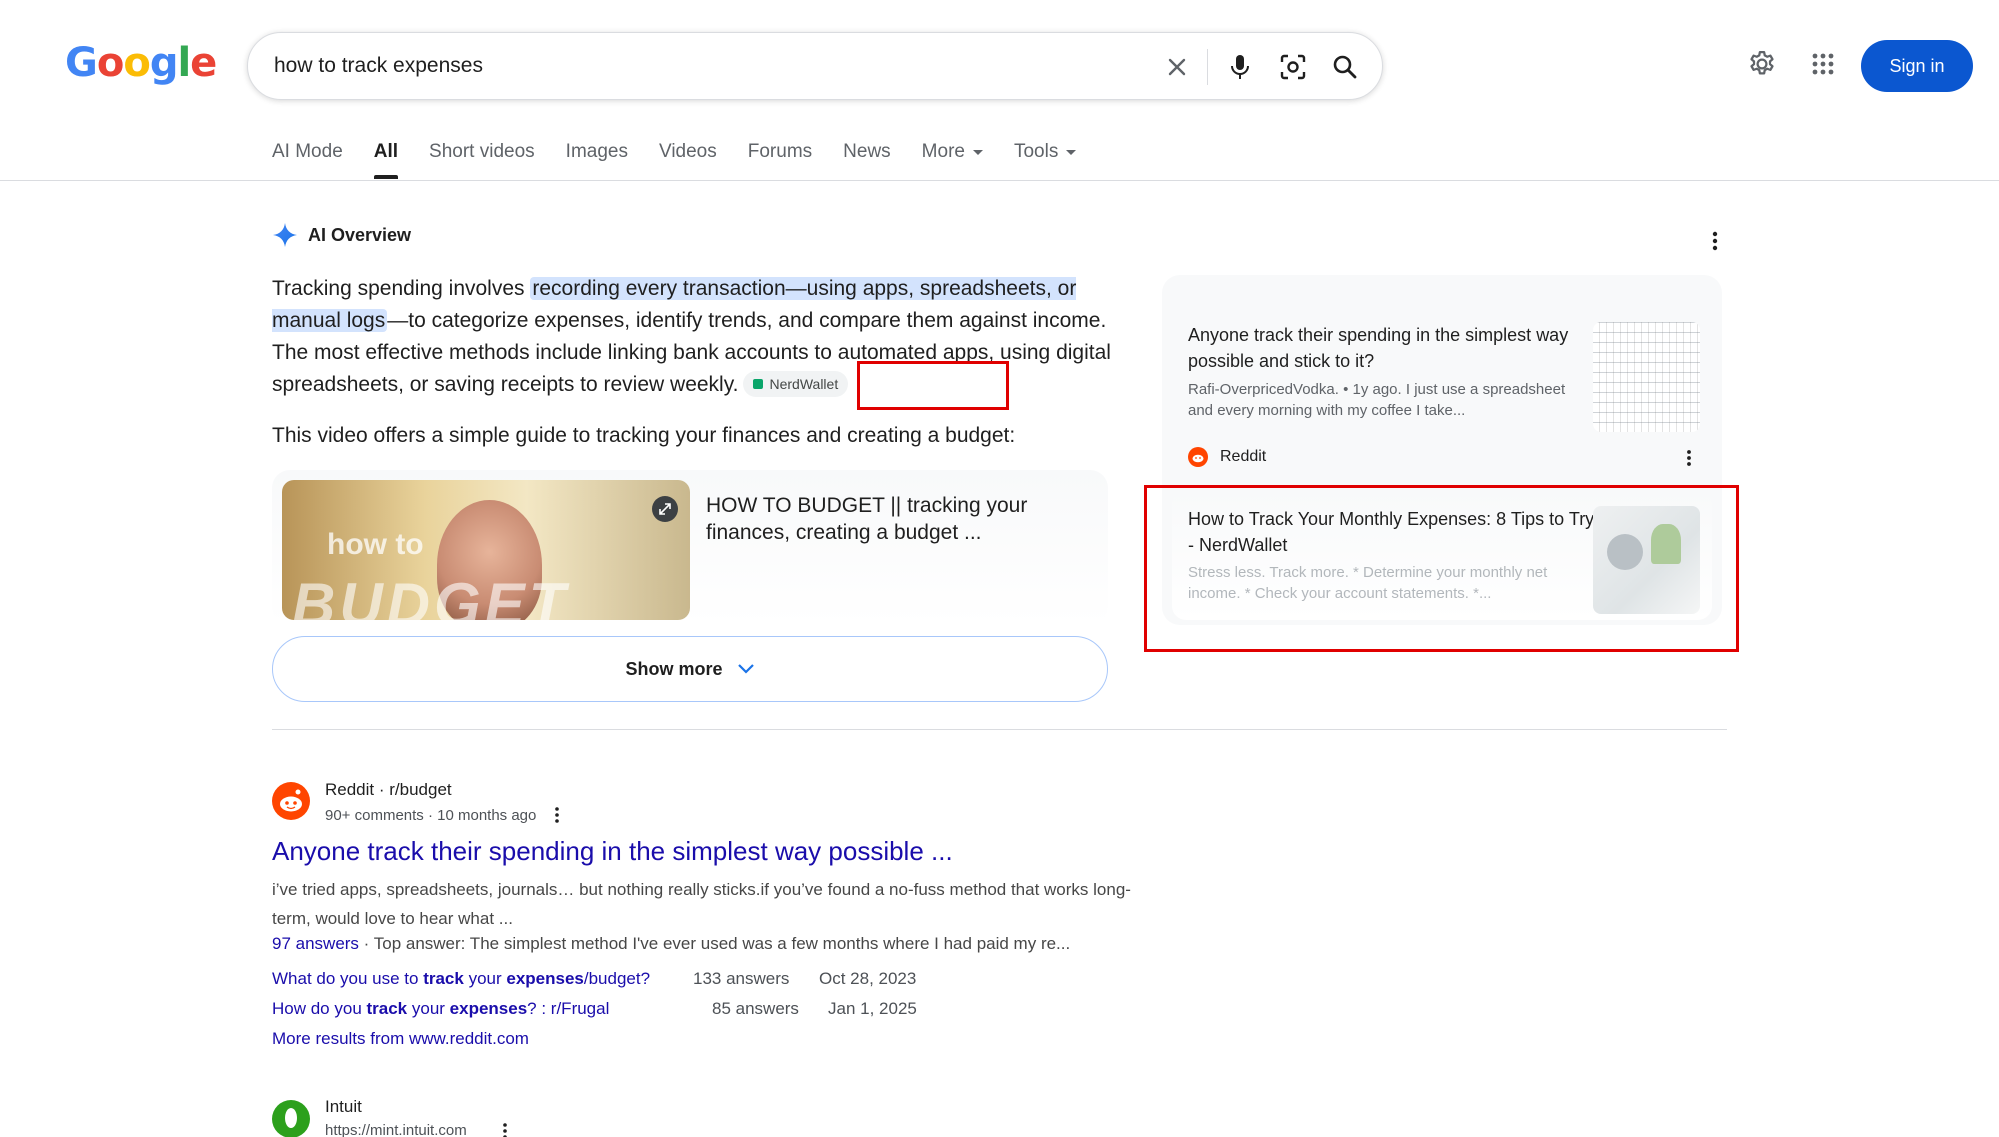 This screenshot has height=1137, width=1999. What do you see at coordinates (1293, 67) in the screenshot?
I see `lens-camera-icon` at bounding box center [1293, 67].